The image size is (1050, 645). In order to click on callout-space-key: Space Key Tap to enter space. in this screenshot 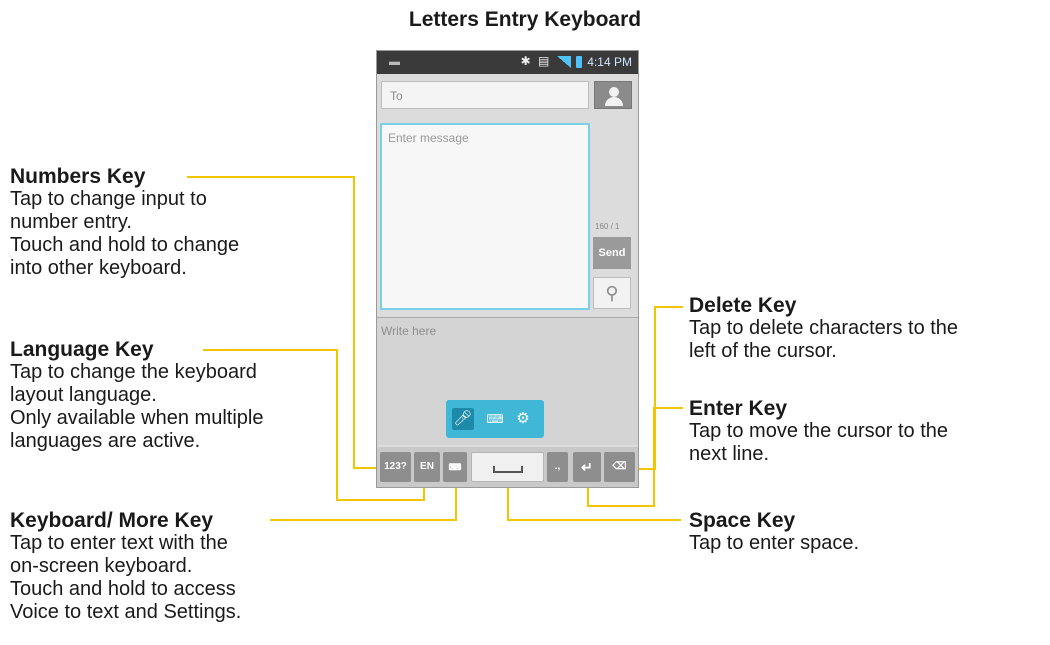, I will do `click(774, 532)`.